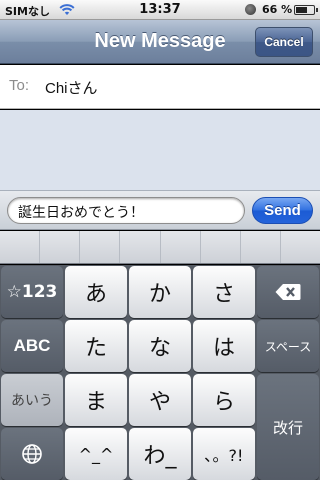 This screenshot has height=480, width=320. I want to click on key-ka: か, so click(160, 292).